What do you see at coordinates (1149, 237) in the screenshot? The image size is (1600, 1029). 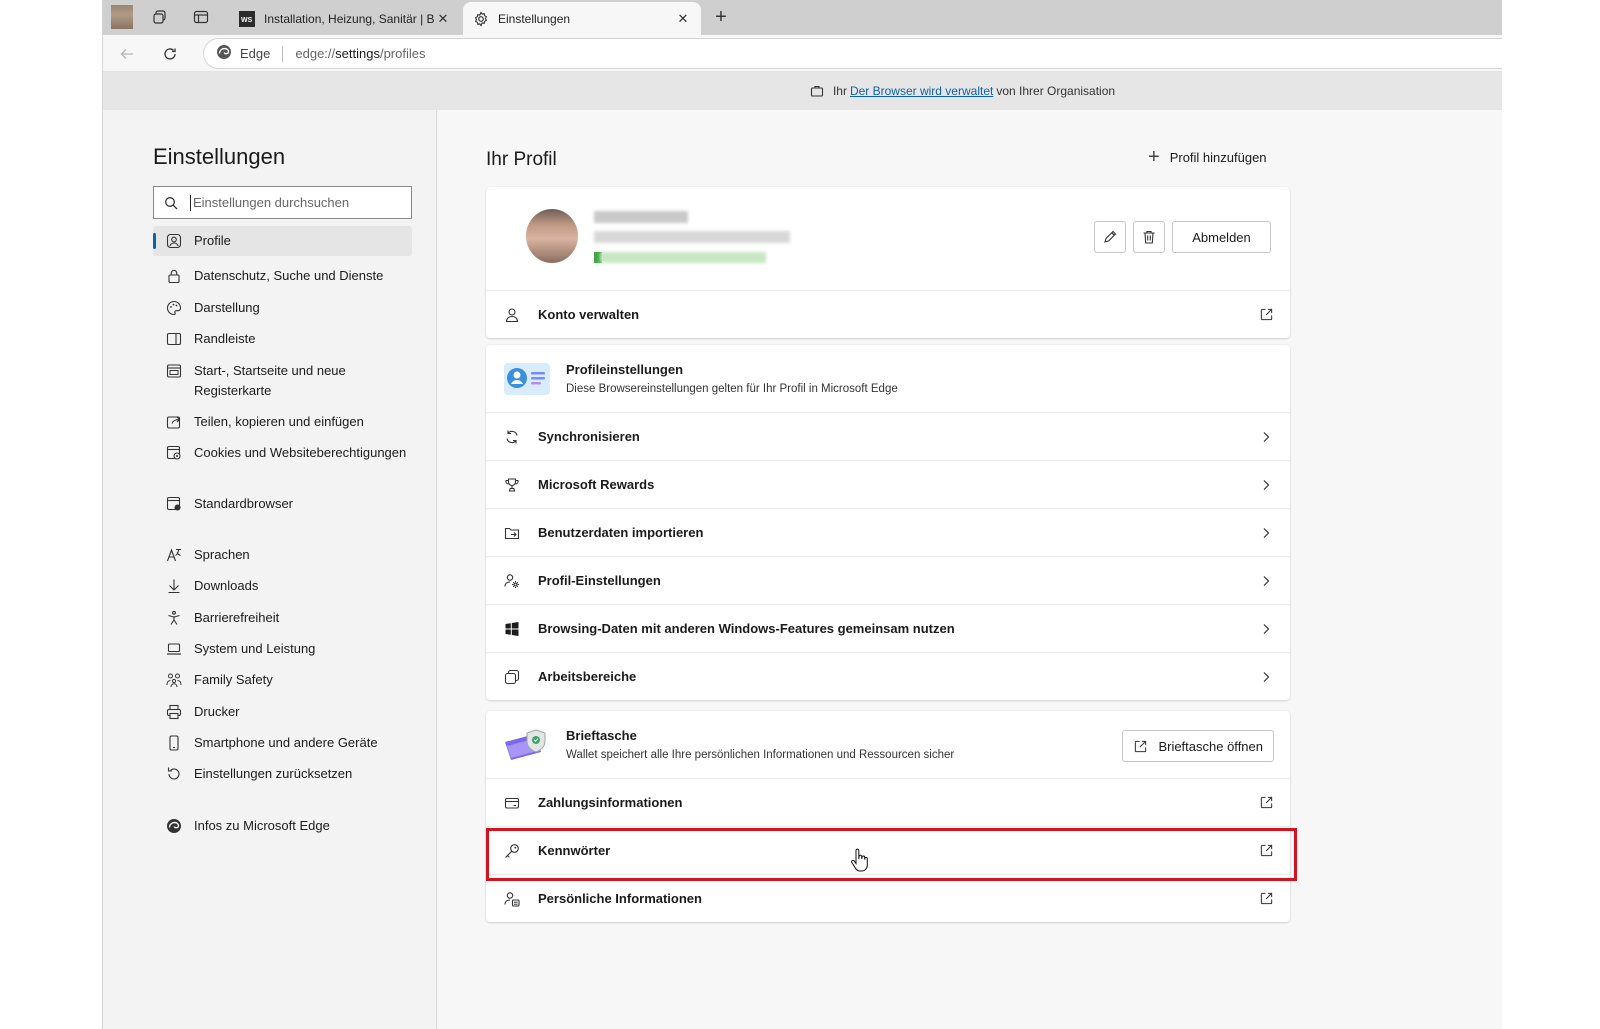 I see `delete-profile-button` at bounding box center [1149, 237].